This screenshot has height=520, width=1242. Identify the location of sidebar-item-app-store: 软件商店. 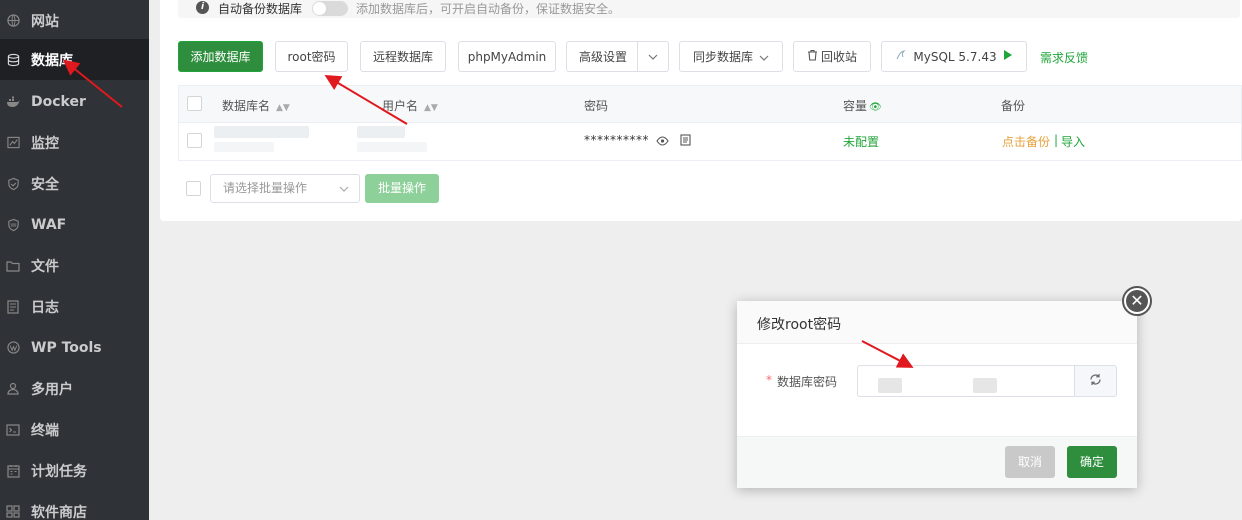
(74, 505).